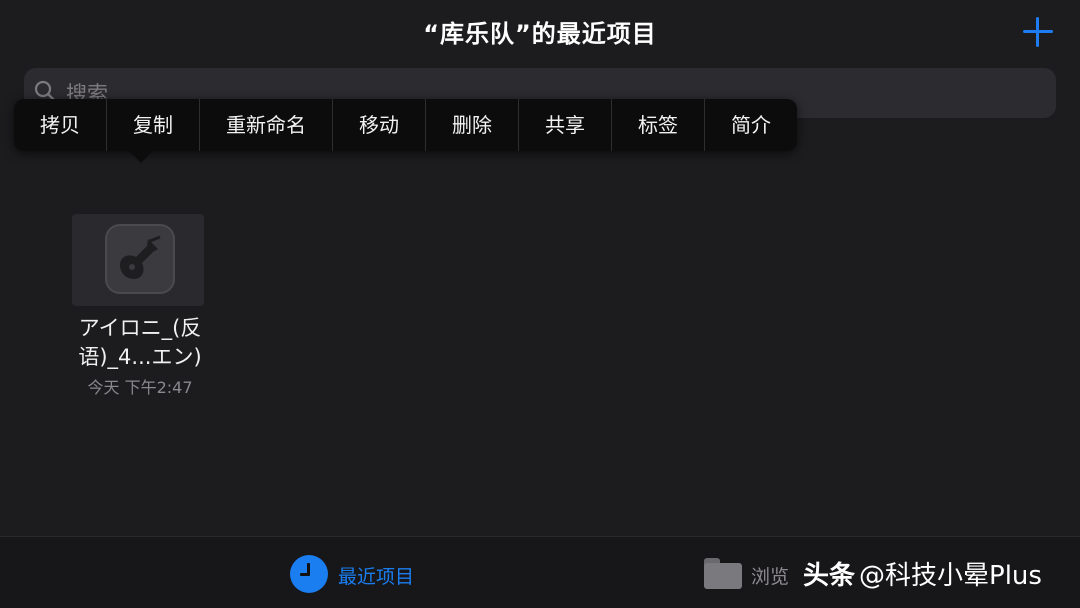 The width and height of the screenshot is (1080, 608). I want to click on watermark-handle: @科技小晕Plus, so click(950, 576).